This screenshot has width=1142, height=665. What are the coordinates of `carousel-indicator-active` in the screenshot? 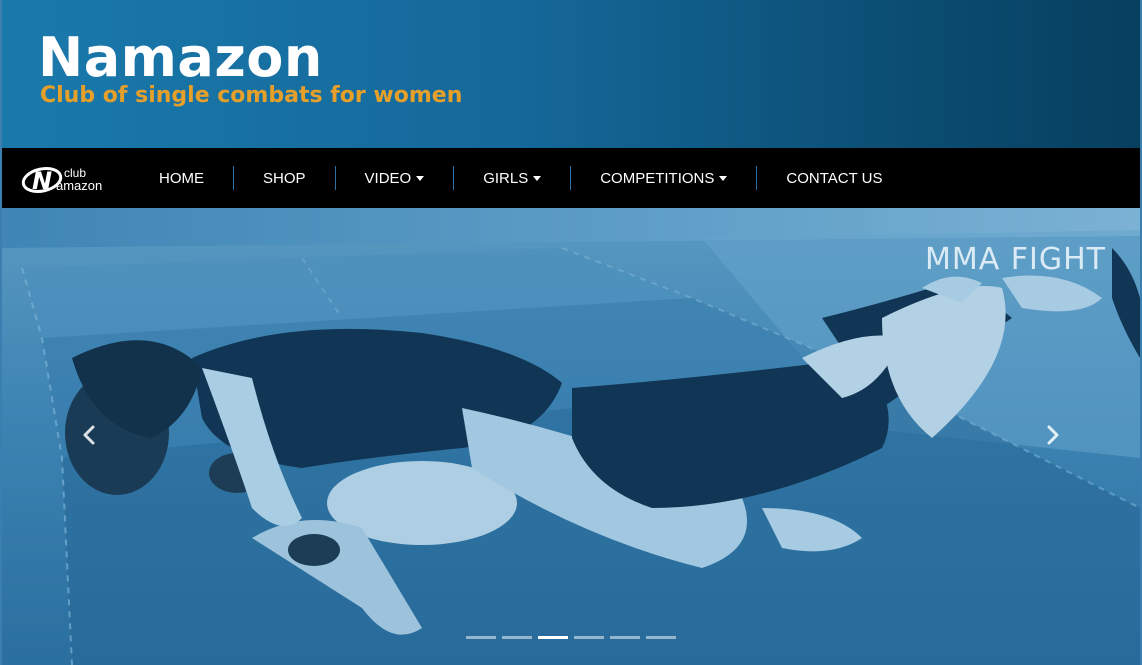 It's located at (553, 637).